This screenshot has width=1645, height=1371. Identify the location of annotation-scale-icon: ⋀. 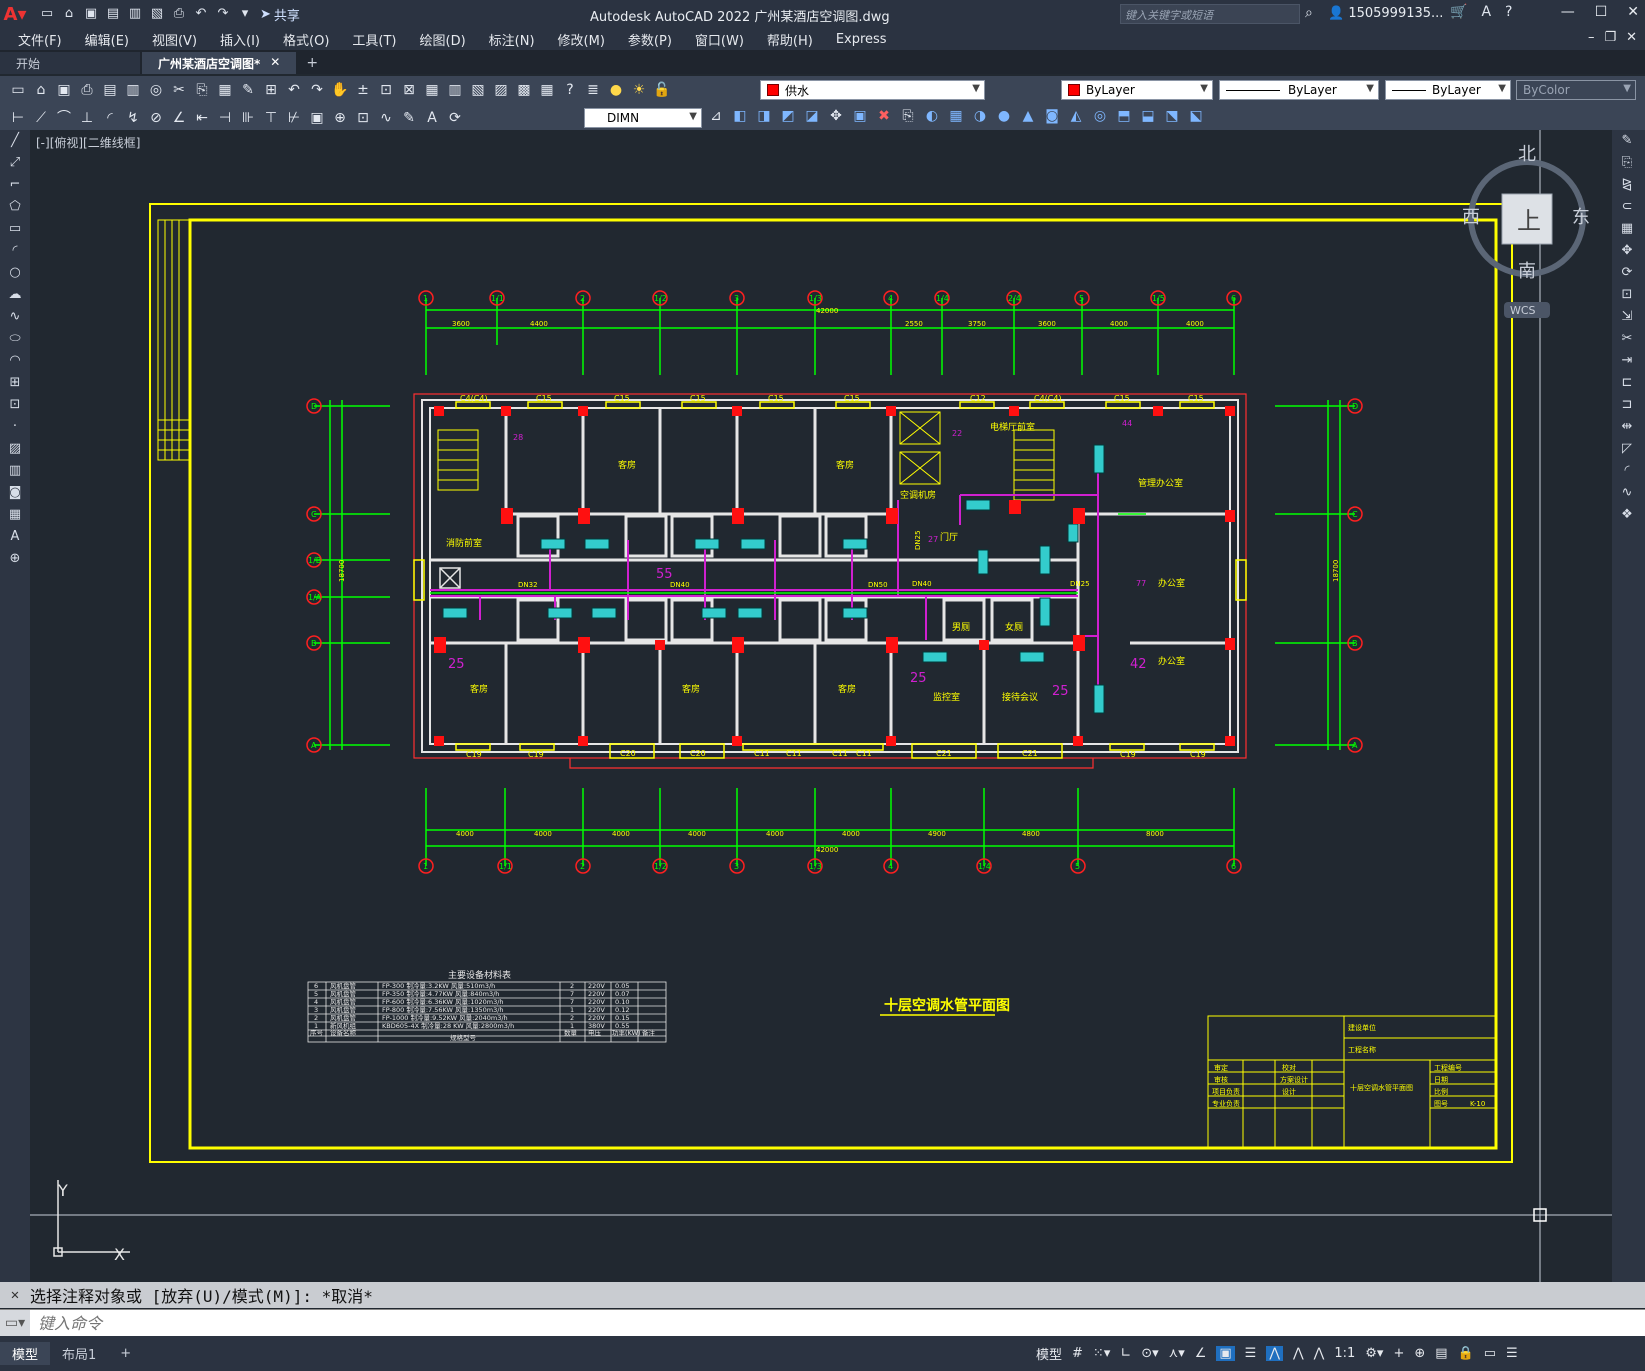
(1319, 1353).